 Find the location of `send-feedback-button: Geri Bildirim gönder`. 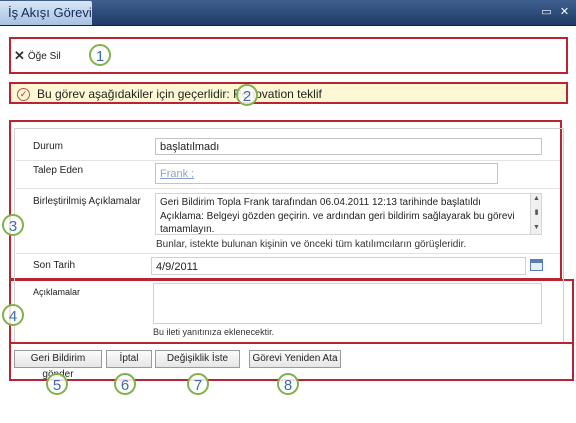

send-feedback-button: Geri Bildirim gönder is located at coordinates (58, 365).